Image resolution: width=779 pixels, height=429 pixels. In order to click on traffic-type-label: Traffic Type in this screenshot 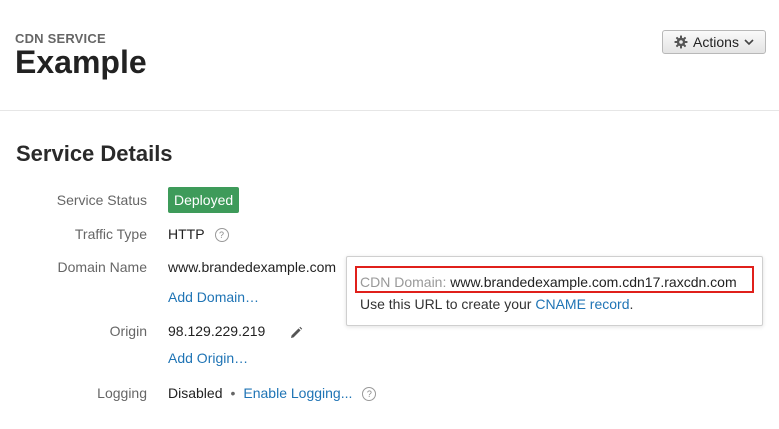, I will do `click(110, 234)`.